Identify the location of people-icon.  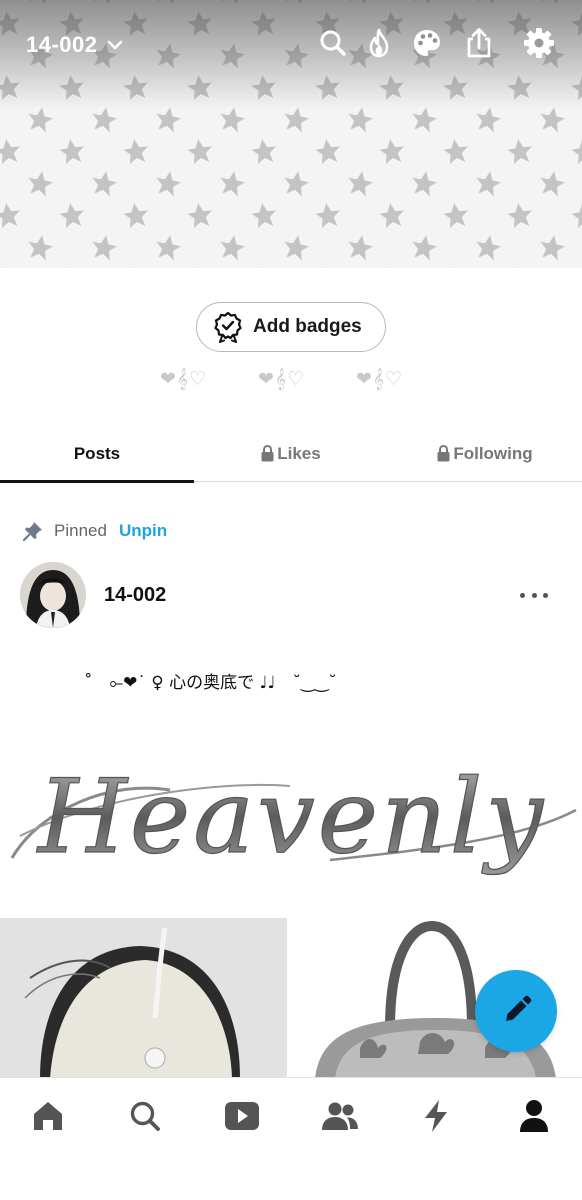
(340, 1116).